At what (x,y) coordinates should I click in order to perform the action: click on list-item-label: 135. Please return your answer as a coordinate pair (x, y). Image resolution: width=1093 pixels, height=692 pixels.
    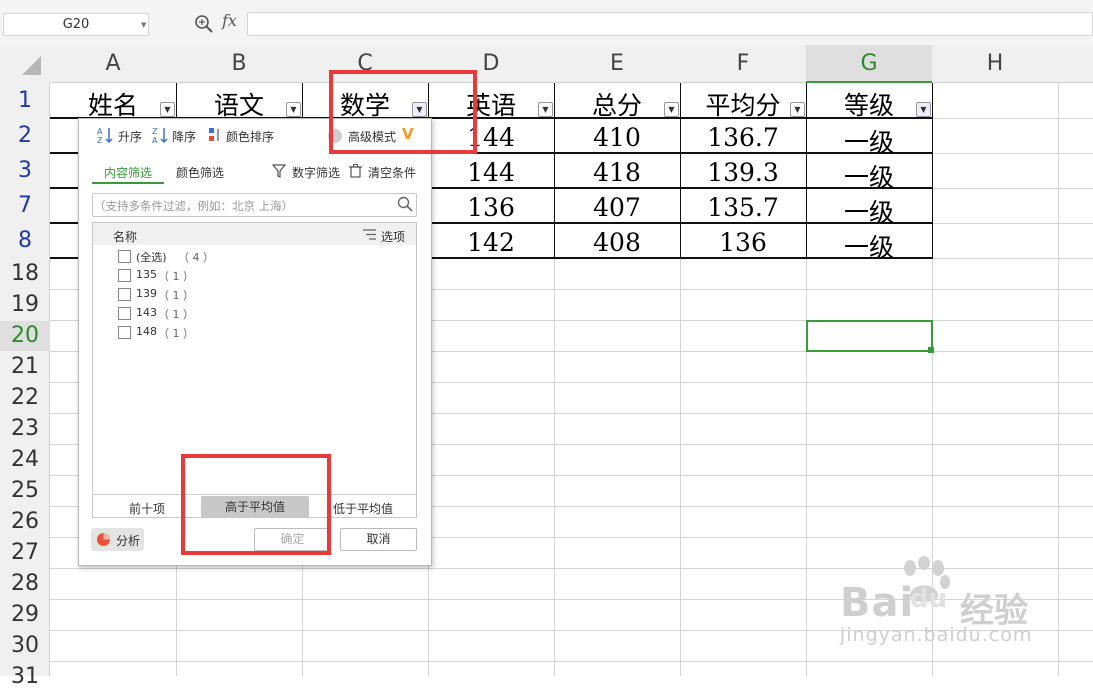
    Looking at the image, I should click on (146, 274).